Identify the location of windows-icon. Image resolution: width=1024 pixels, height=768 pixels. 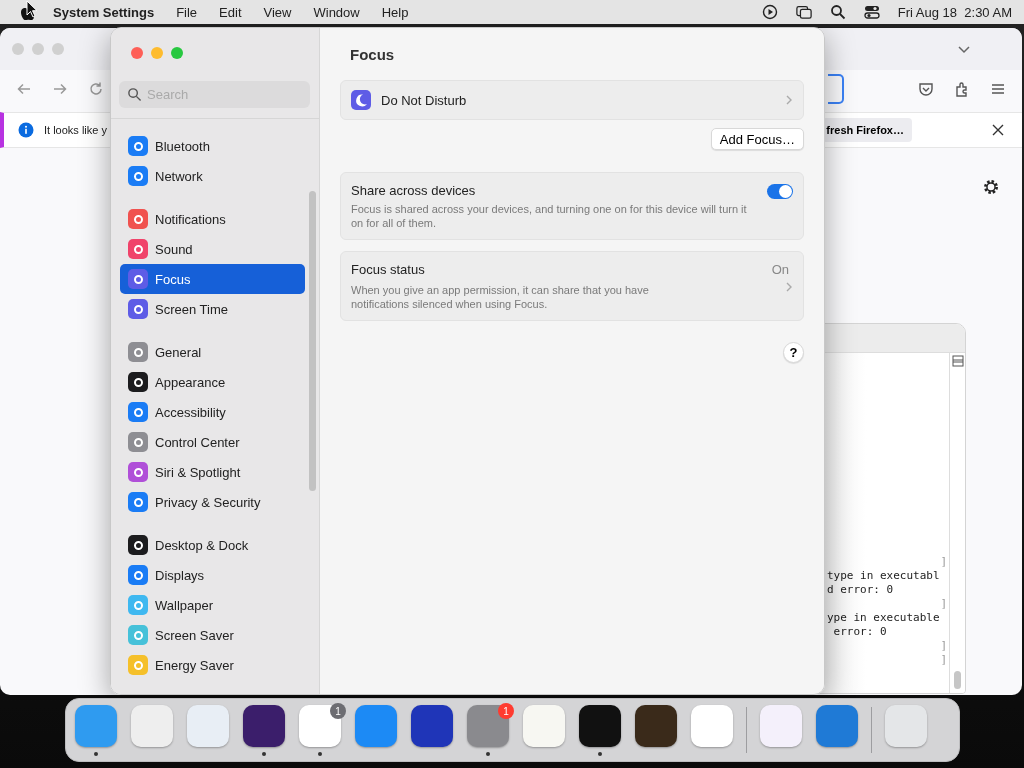
(803, 12).